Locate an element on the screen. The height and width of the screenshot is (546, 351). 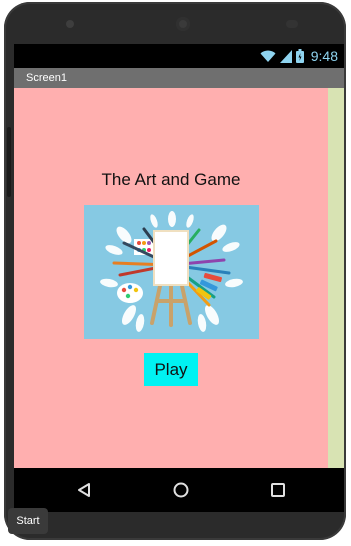
navigation-bar is located at coordinates (179, 490).